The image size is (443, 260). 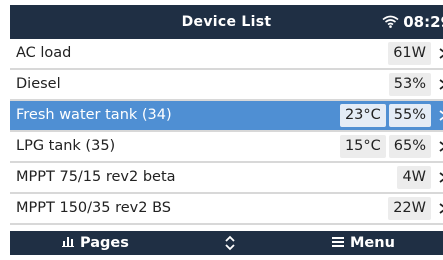 What do you see at coordinates (362, 115) in the screenshot?
I see `value-badge: 23°C` at bounding box center [362, 115].